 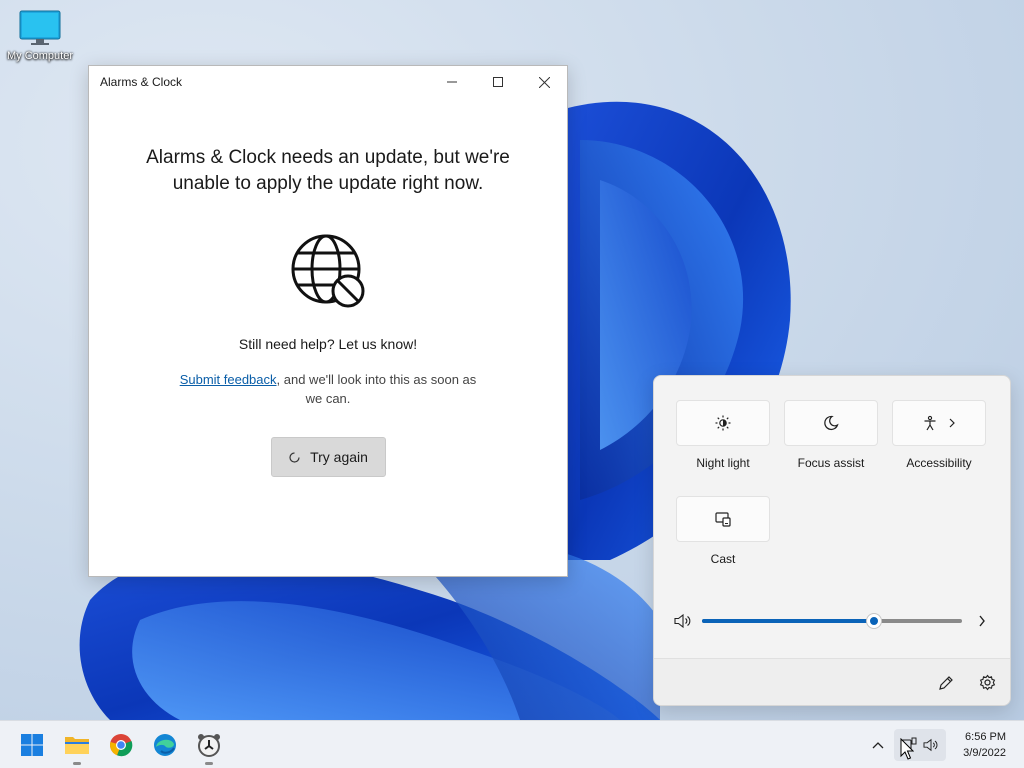 I want to click on focus-assist-toggle, so click(x=831, y=423).